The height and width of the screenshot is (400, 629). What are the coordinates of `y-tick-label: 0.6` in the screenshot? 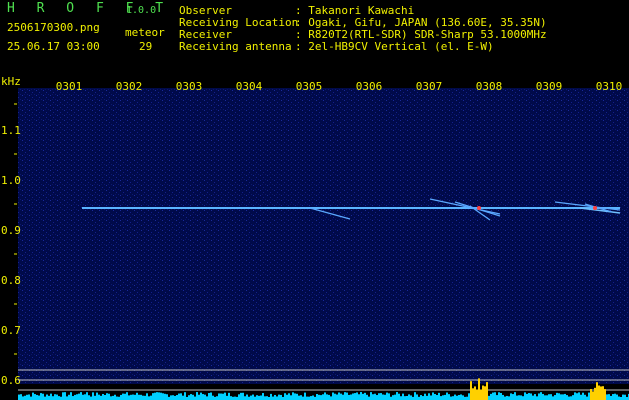 It's located at (11, 380).